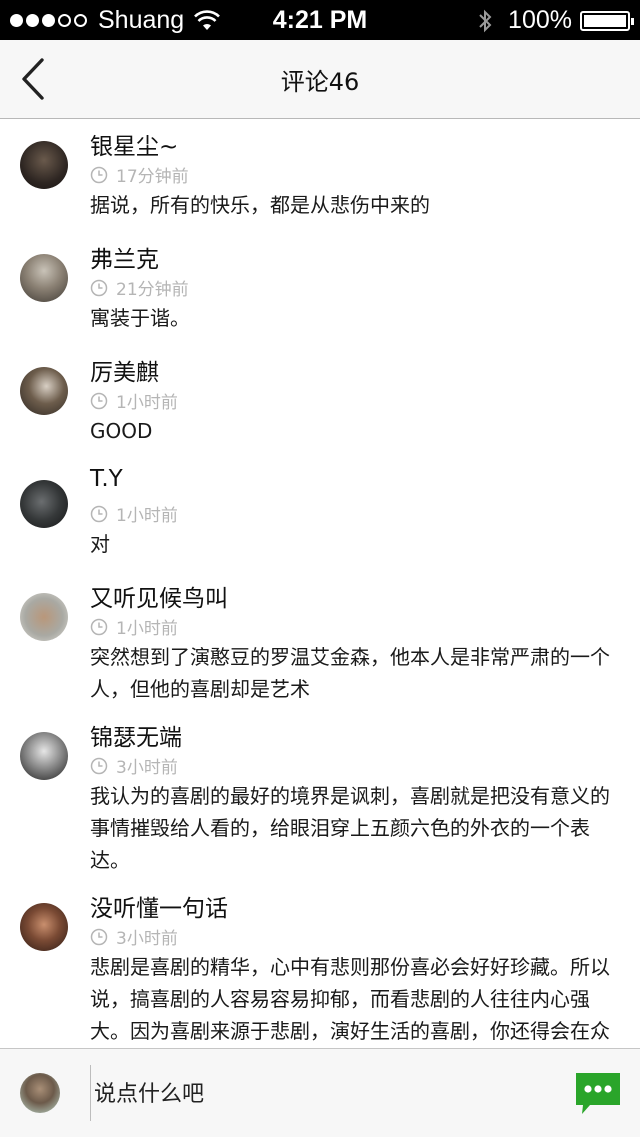 This screenshot has width=640, height=1137. I want to click on page-title: 评论46, so click(320, 82).